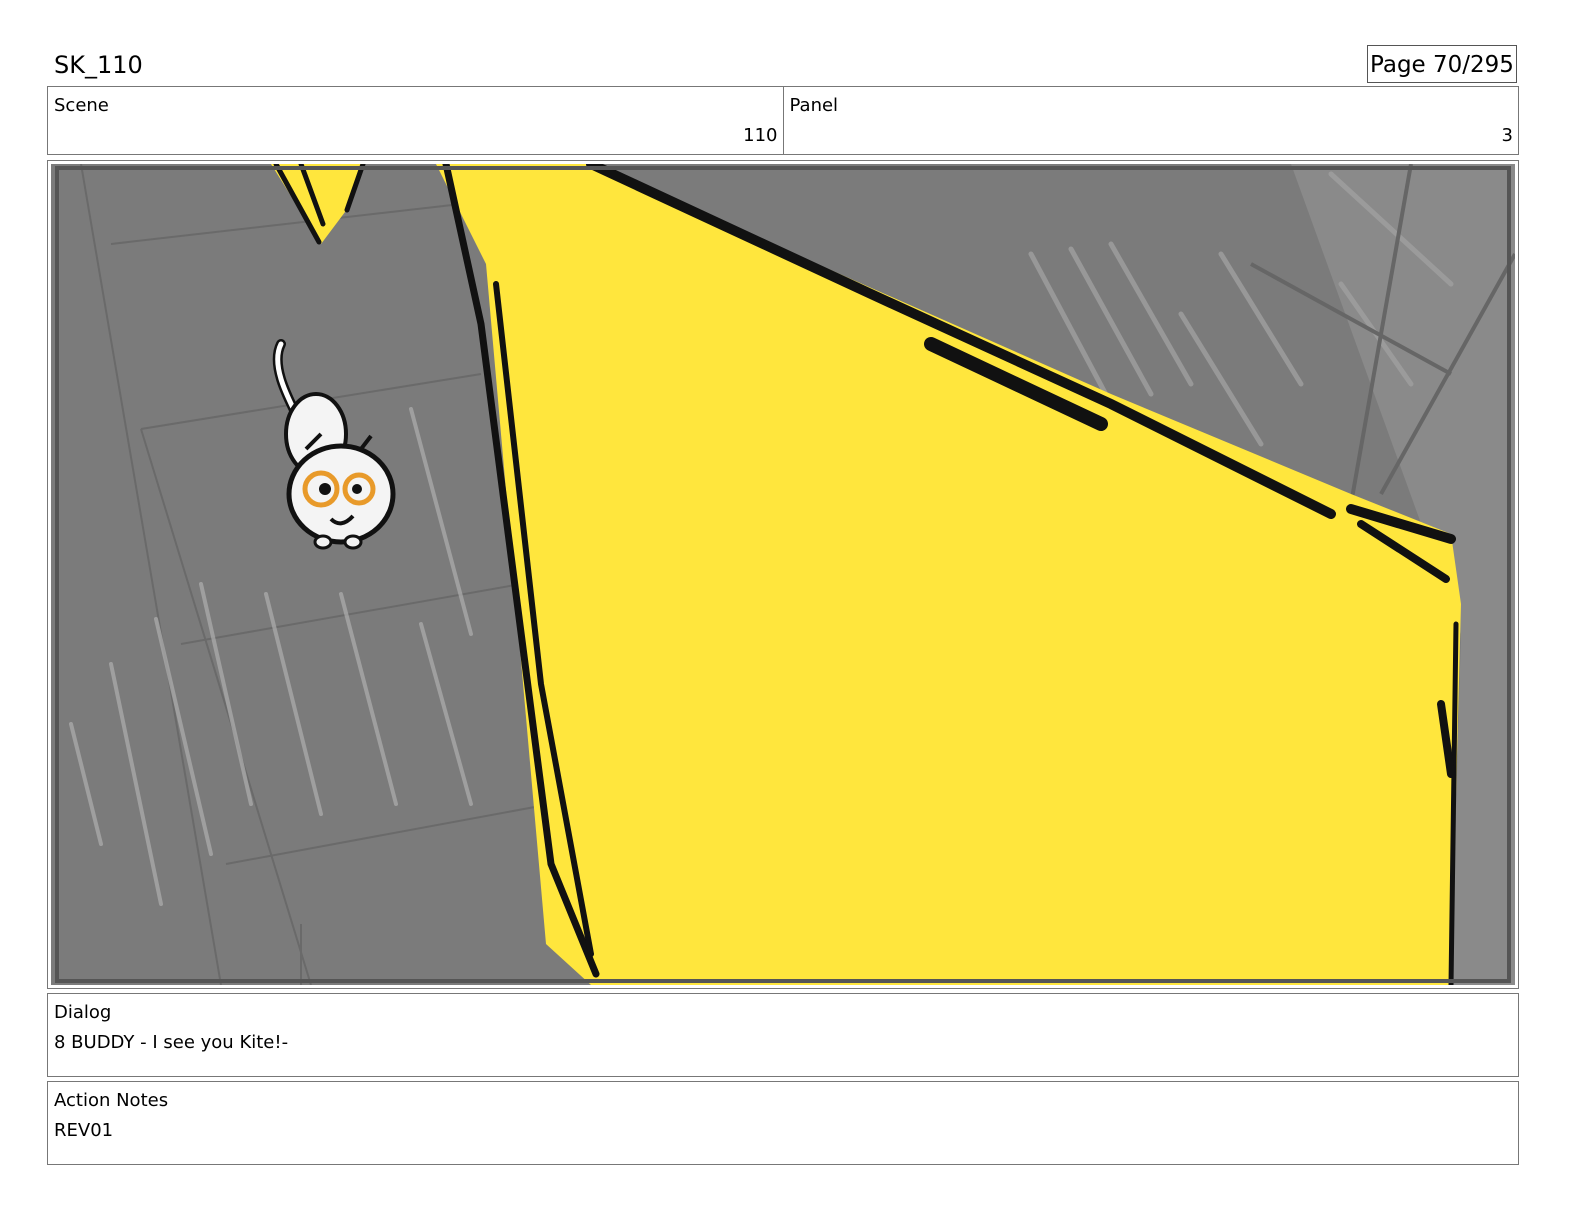 This screenshot has height=1224, width=1584. What do you see at coordinates (84, 1130) in the screenshot?
I see `action-notes-text: REV01` at bounding box center [84, 1130].